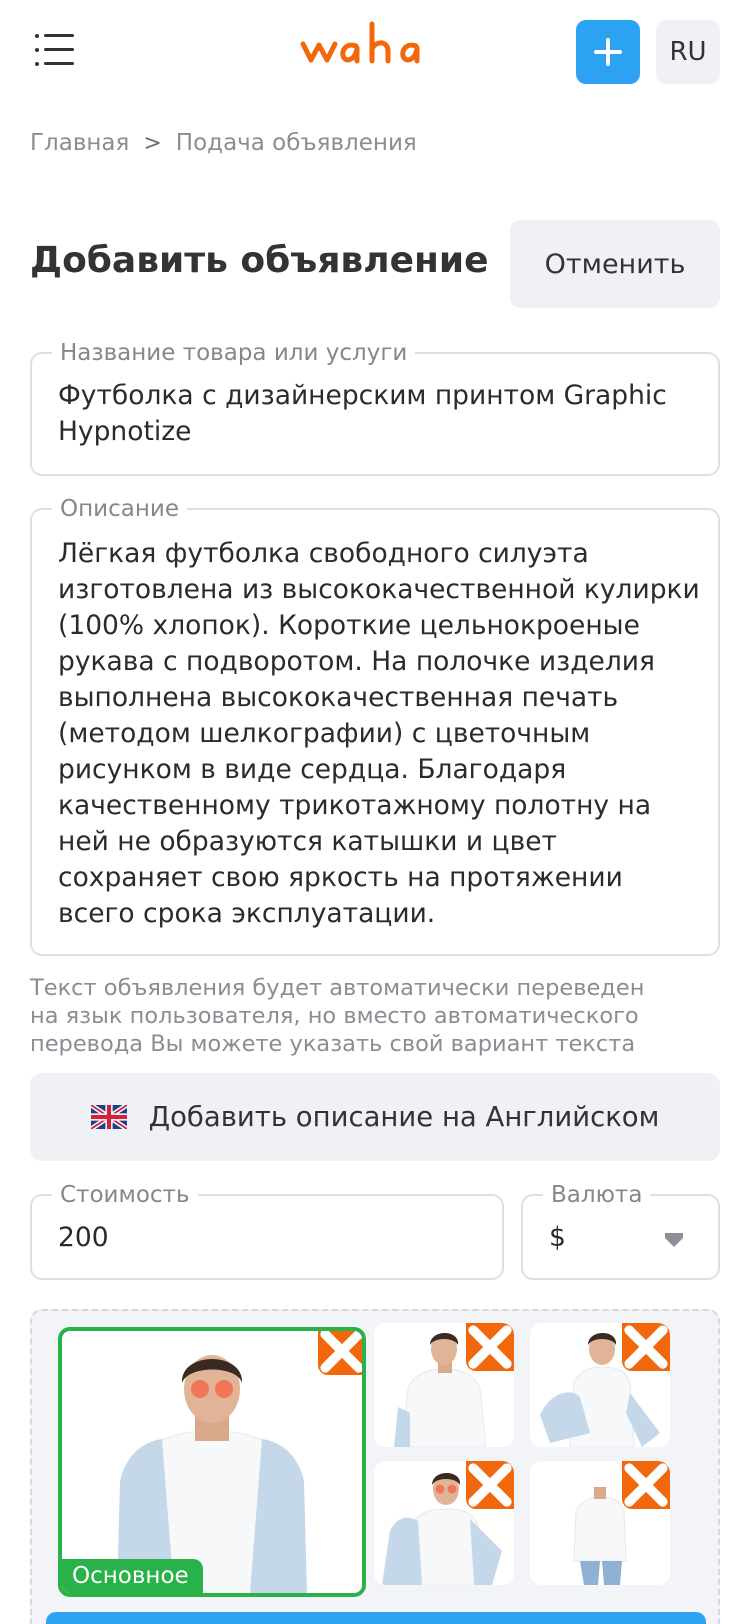 The height and width of the screenshot is (1624, 750). I want to click on breadcrumb: Главная > Подача объявления, so click(223, 143).